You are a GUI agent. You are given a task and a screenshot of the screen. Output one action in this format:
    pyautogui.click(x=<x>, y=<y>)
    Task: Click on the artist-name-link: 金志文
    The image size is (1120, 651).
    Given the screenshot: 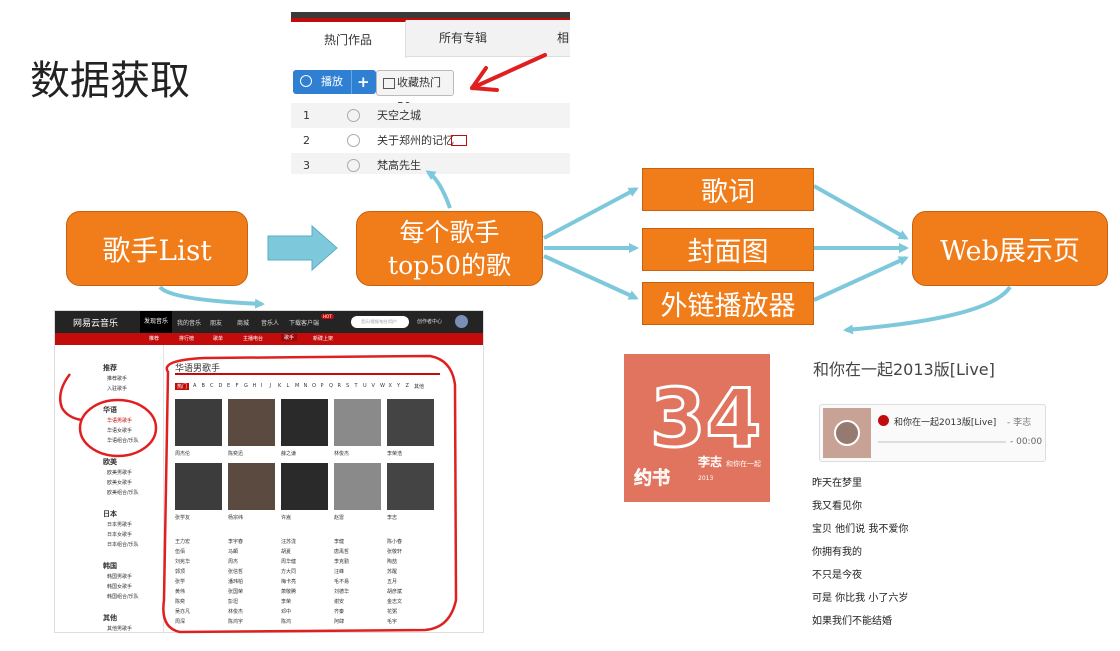 What is the action you would take?
    pyautogui.click(x=394, y=601)
    